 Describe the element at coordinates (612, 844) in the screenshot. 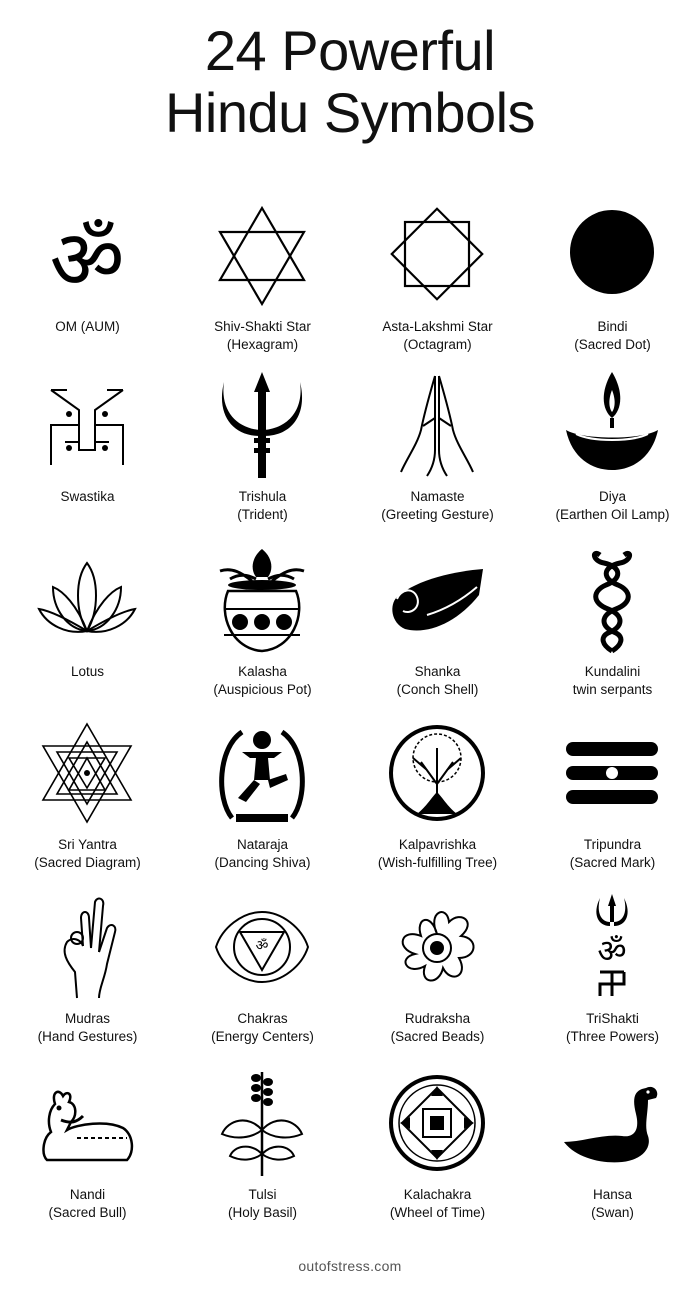

I see `symbol-name: Tripundra` at that location.